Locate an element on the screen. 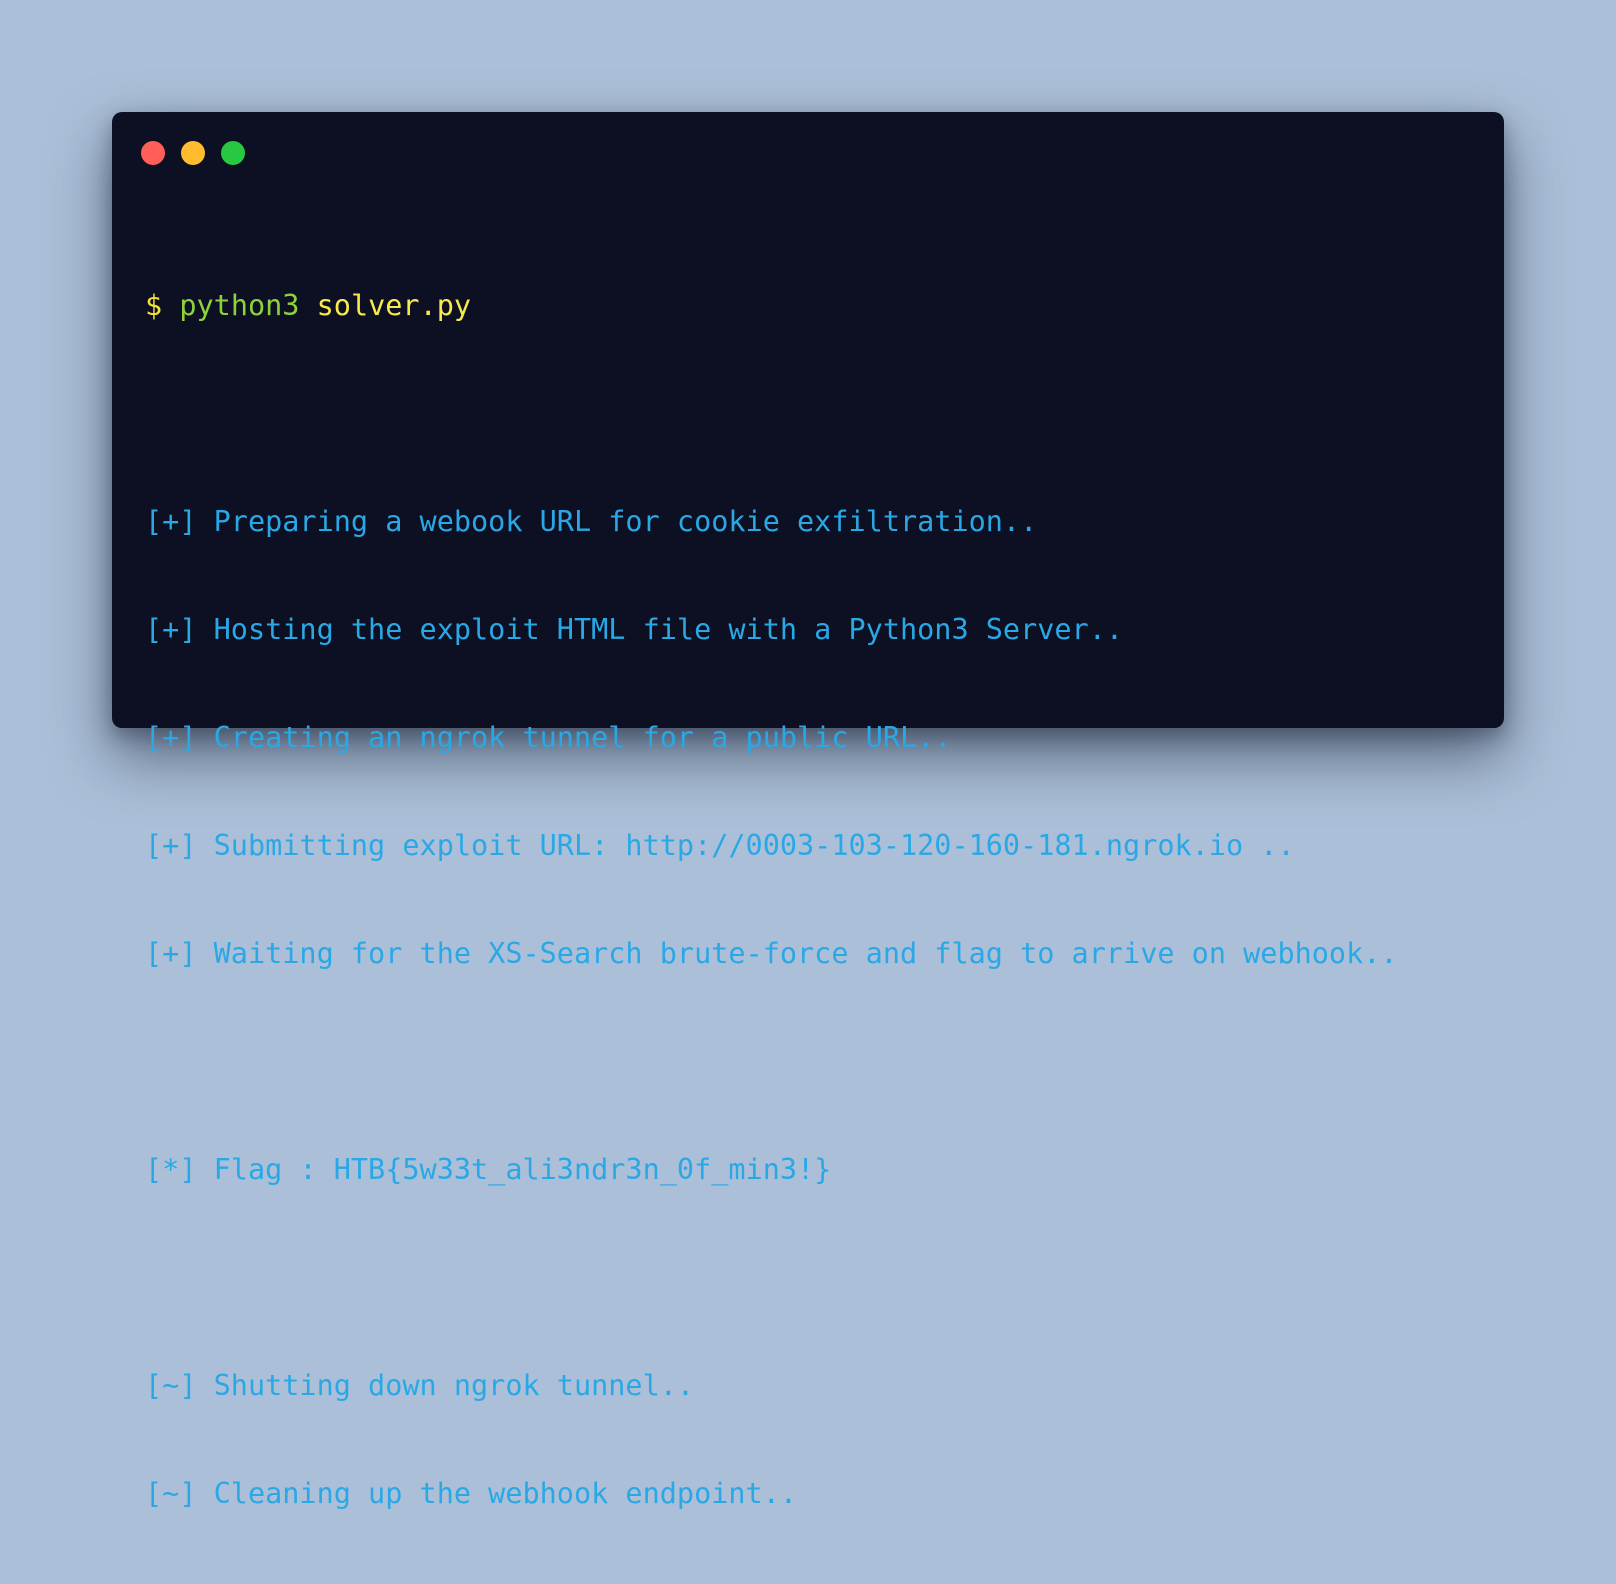 This screenshot has width=1616, height=1584. close-window-button is located at coordinates (153, 153).